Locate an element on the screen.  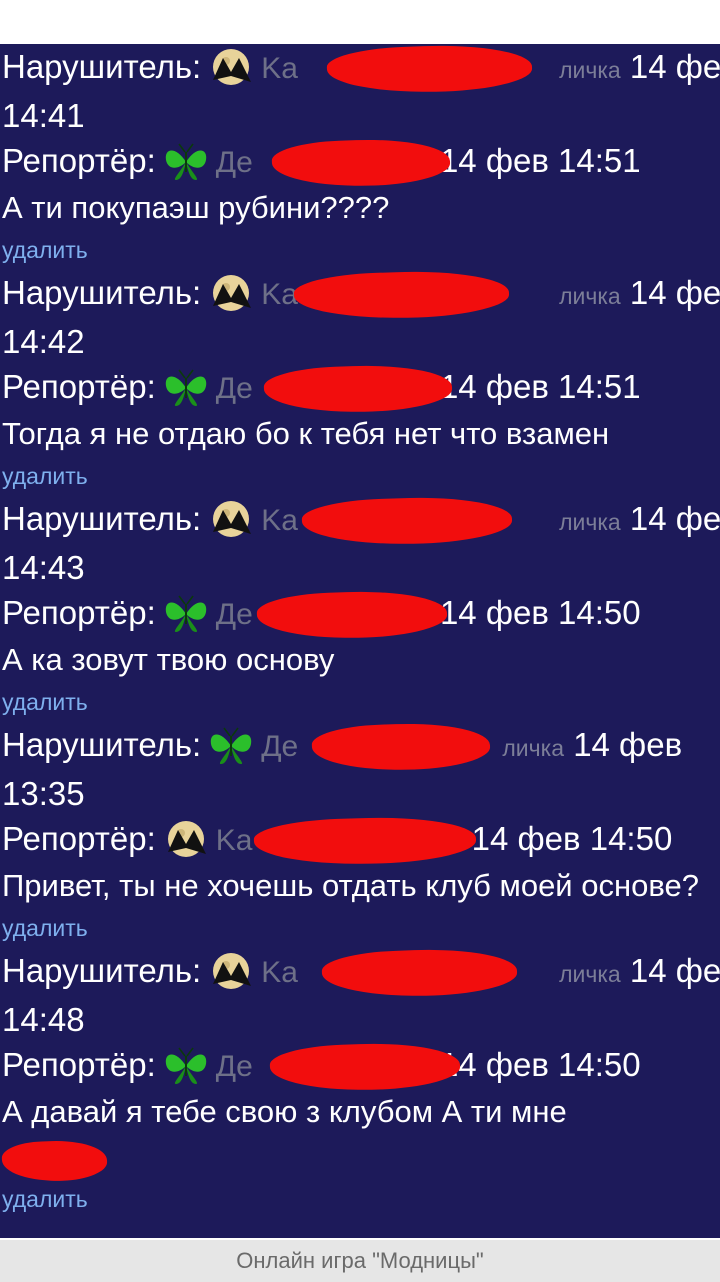
message-text: А давай я тебе свою з клубом А ти мне is located at coordinates (360, 1136).